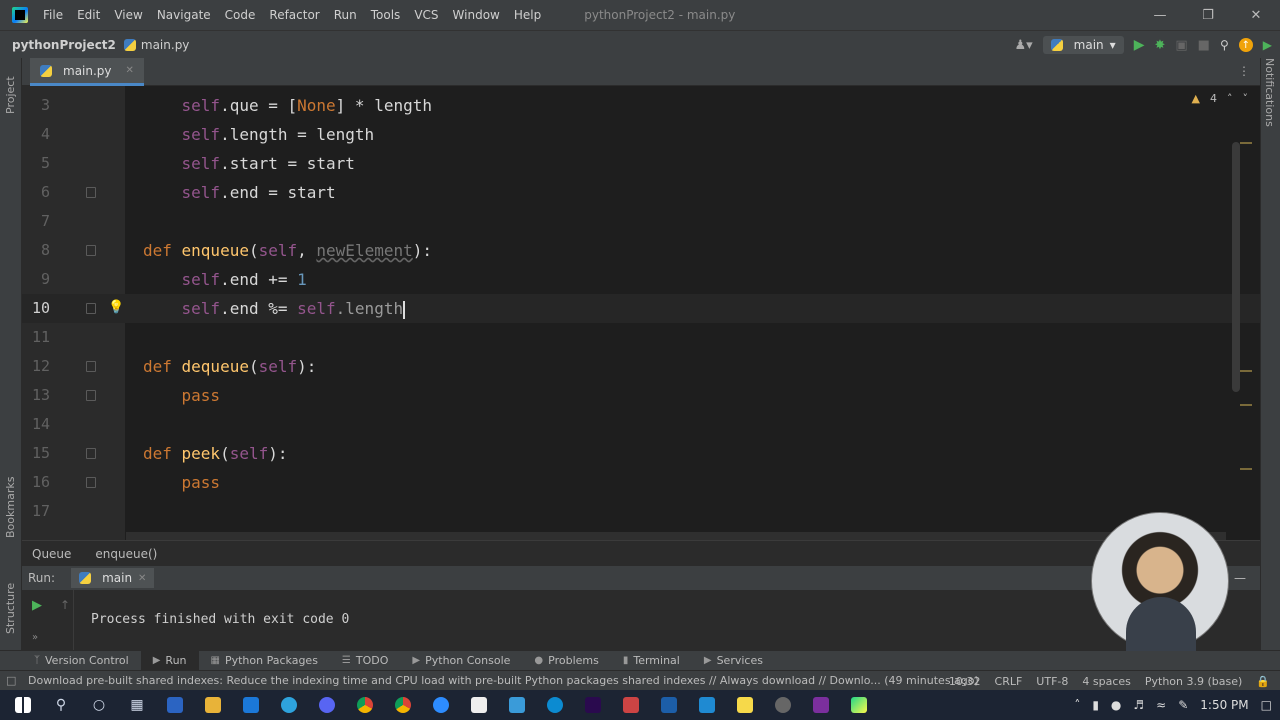 This screenshot has height=720, width=1280. I want to click on battery-icon: ▮, so click(1095, 705).